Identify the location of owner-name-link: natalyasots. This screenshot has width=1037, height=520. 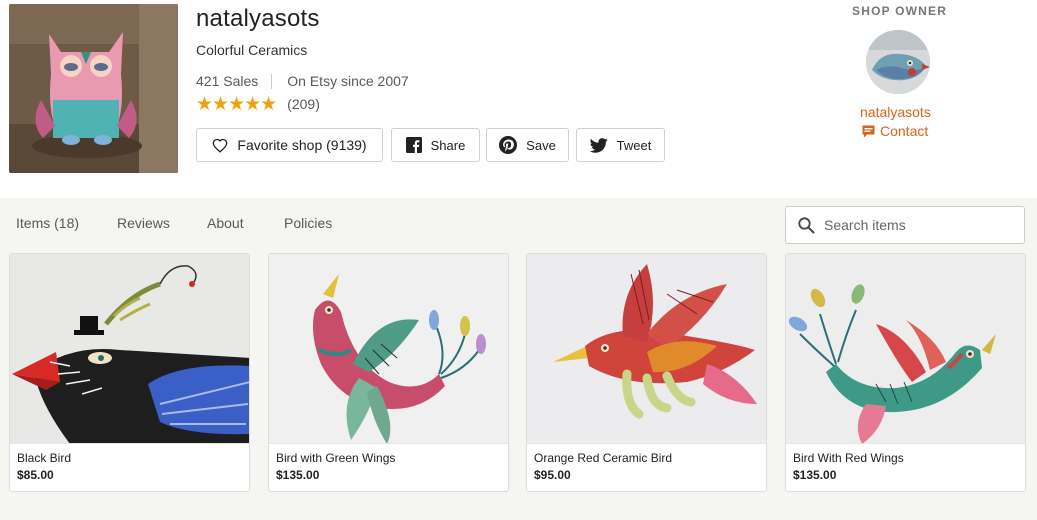
(895, 112).